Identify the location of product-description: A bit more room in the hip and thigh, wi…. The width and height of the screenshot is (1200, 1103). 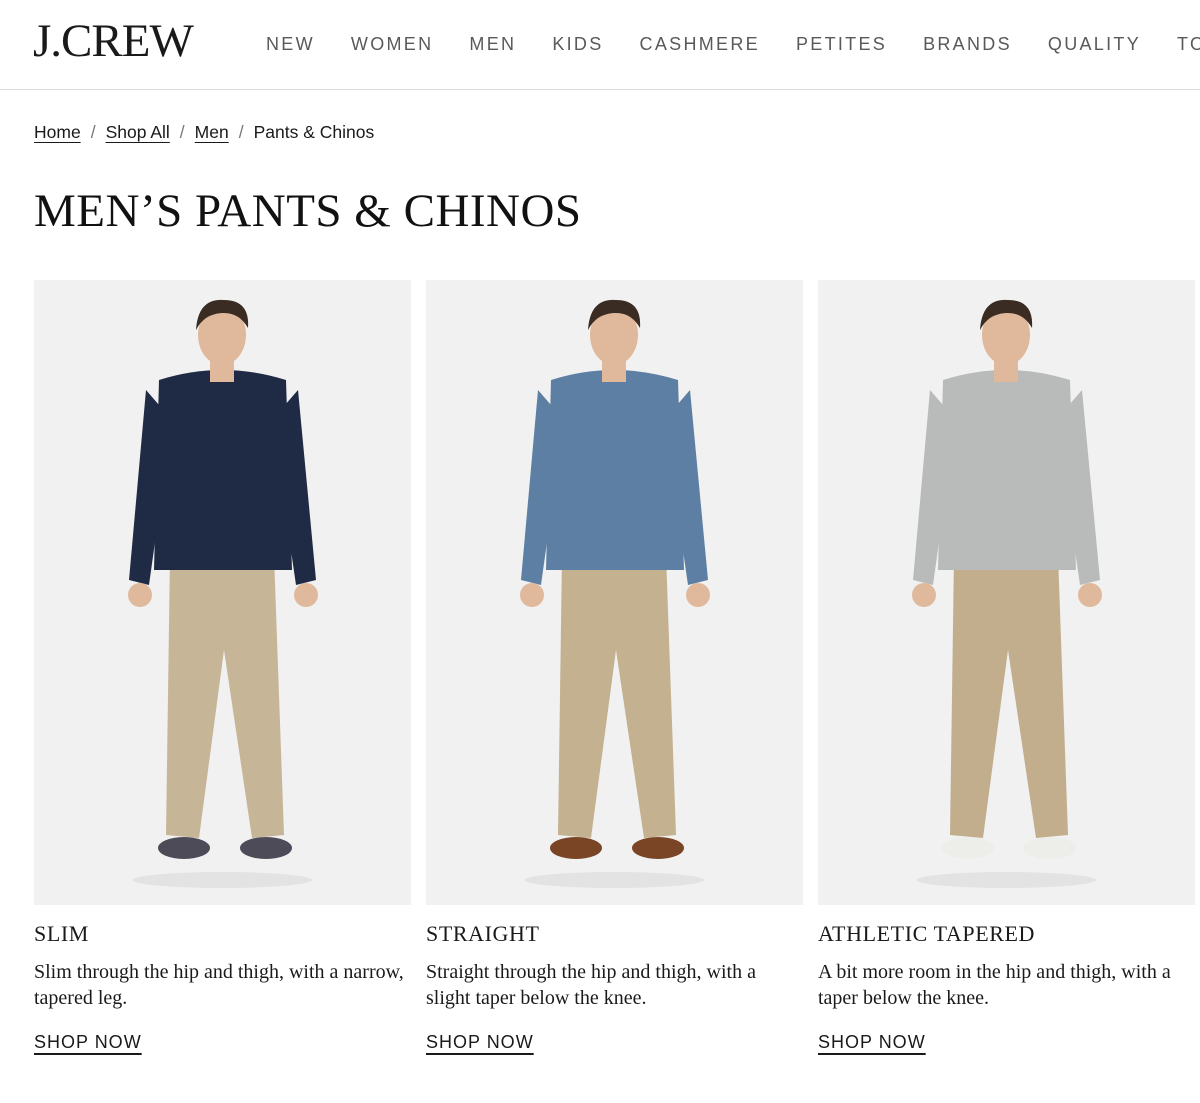
(994, 985).